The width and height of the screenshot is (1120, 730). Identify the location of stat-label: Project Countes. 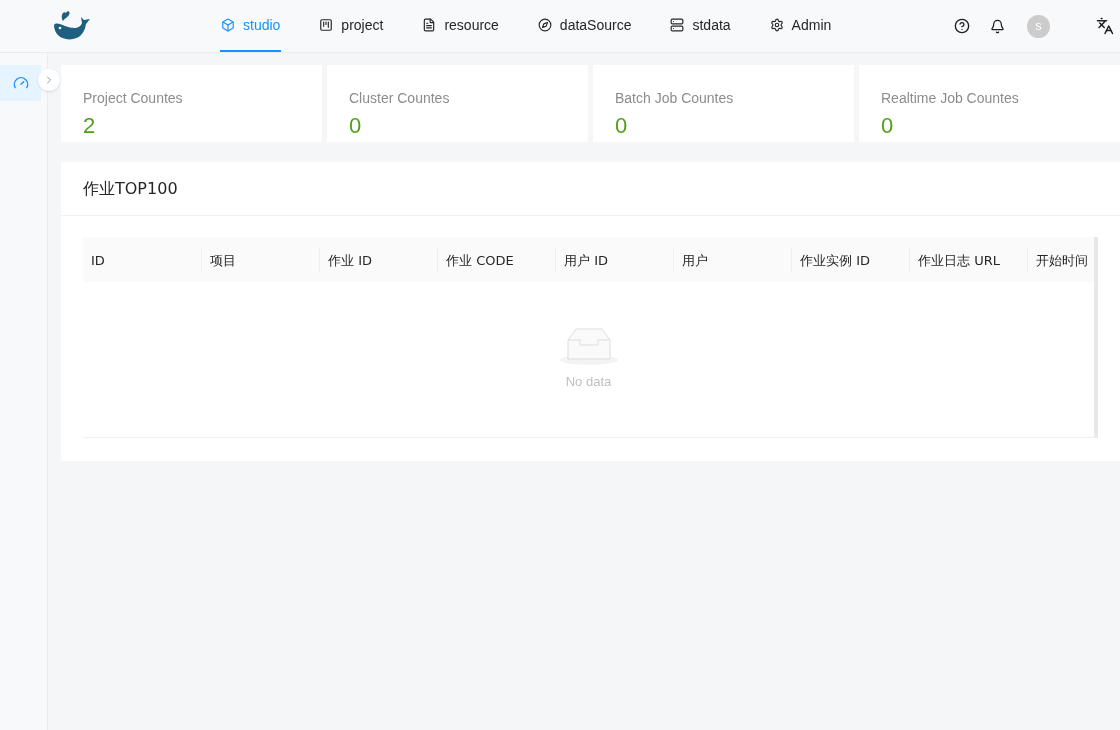
(133, 98).